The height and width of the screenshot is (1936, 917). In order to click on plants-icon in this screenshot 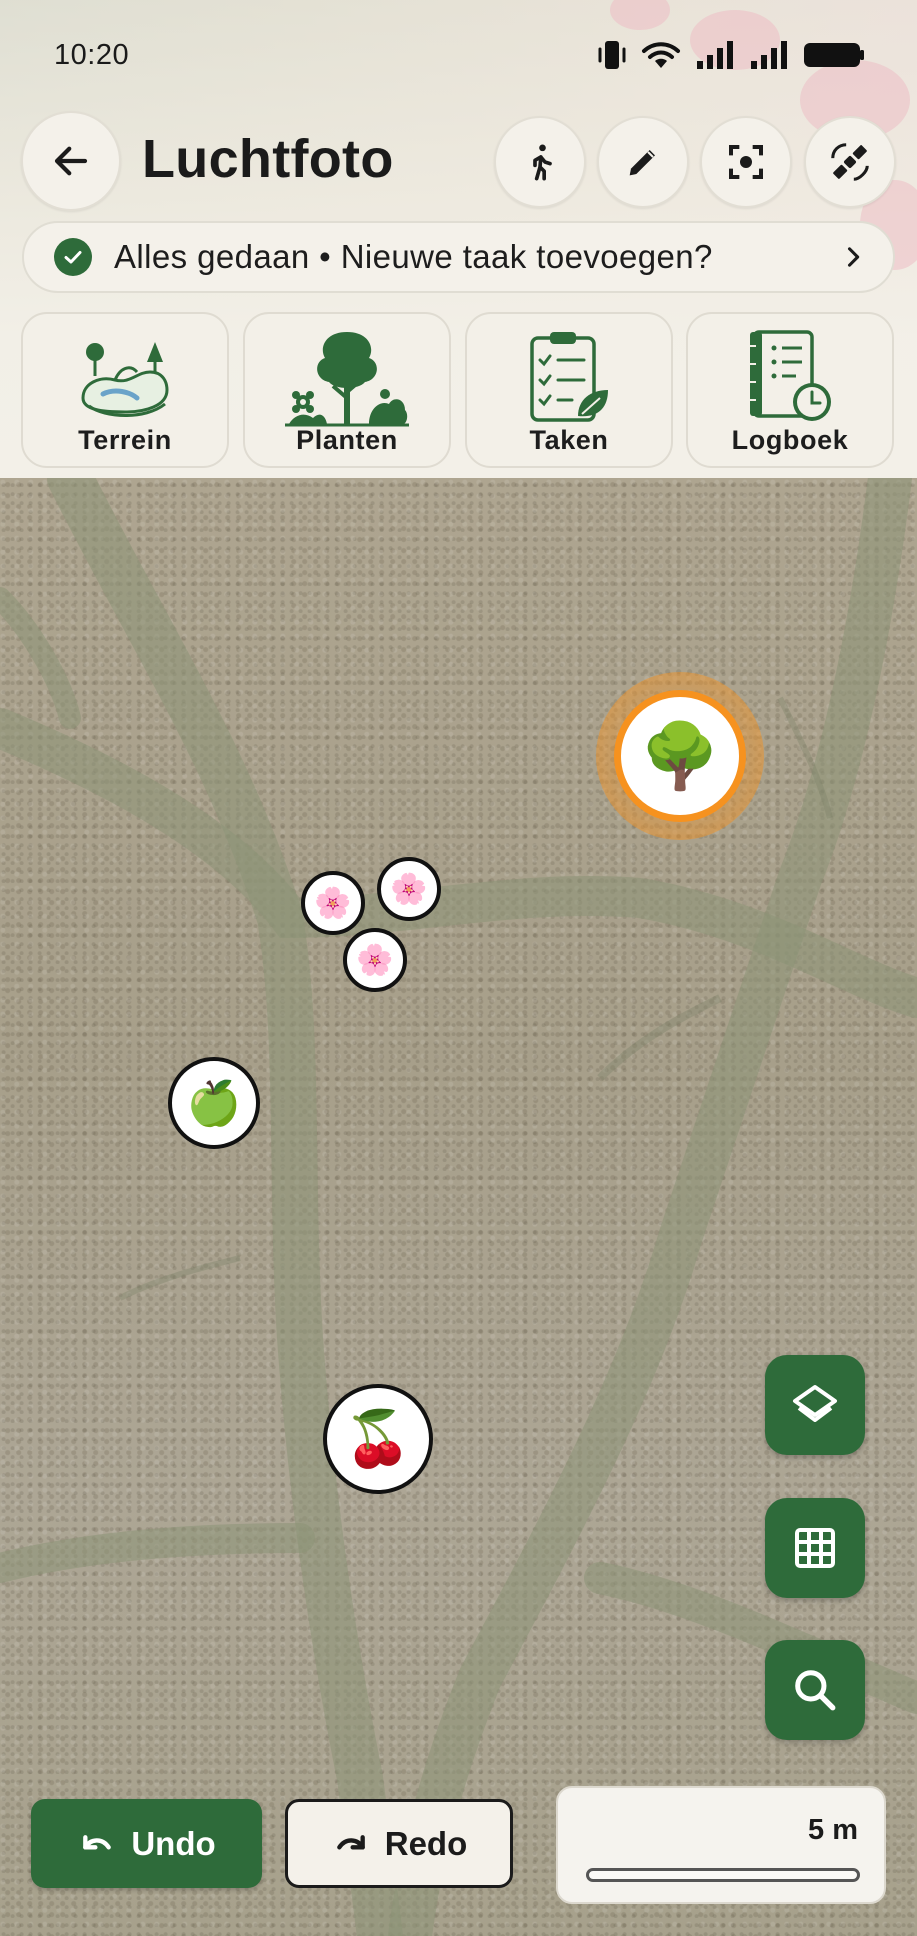, I will do `click(347, 379)`.